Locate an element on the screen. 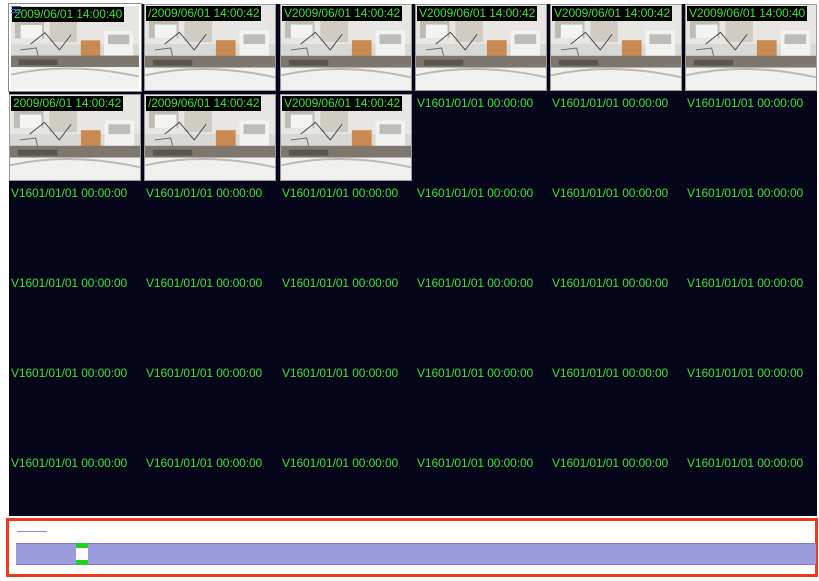  tile-timestamp: V2009/06/01 14:00:40 is located at coordinates (747, 13).